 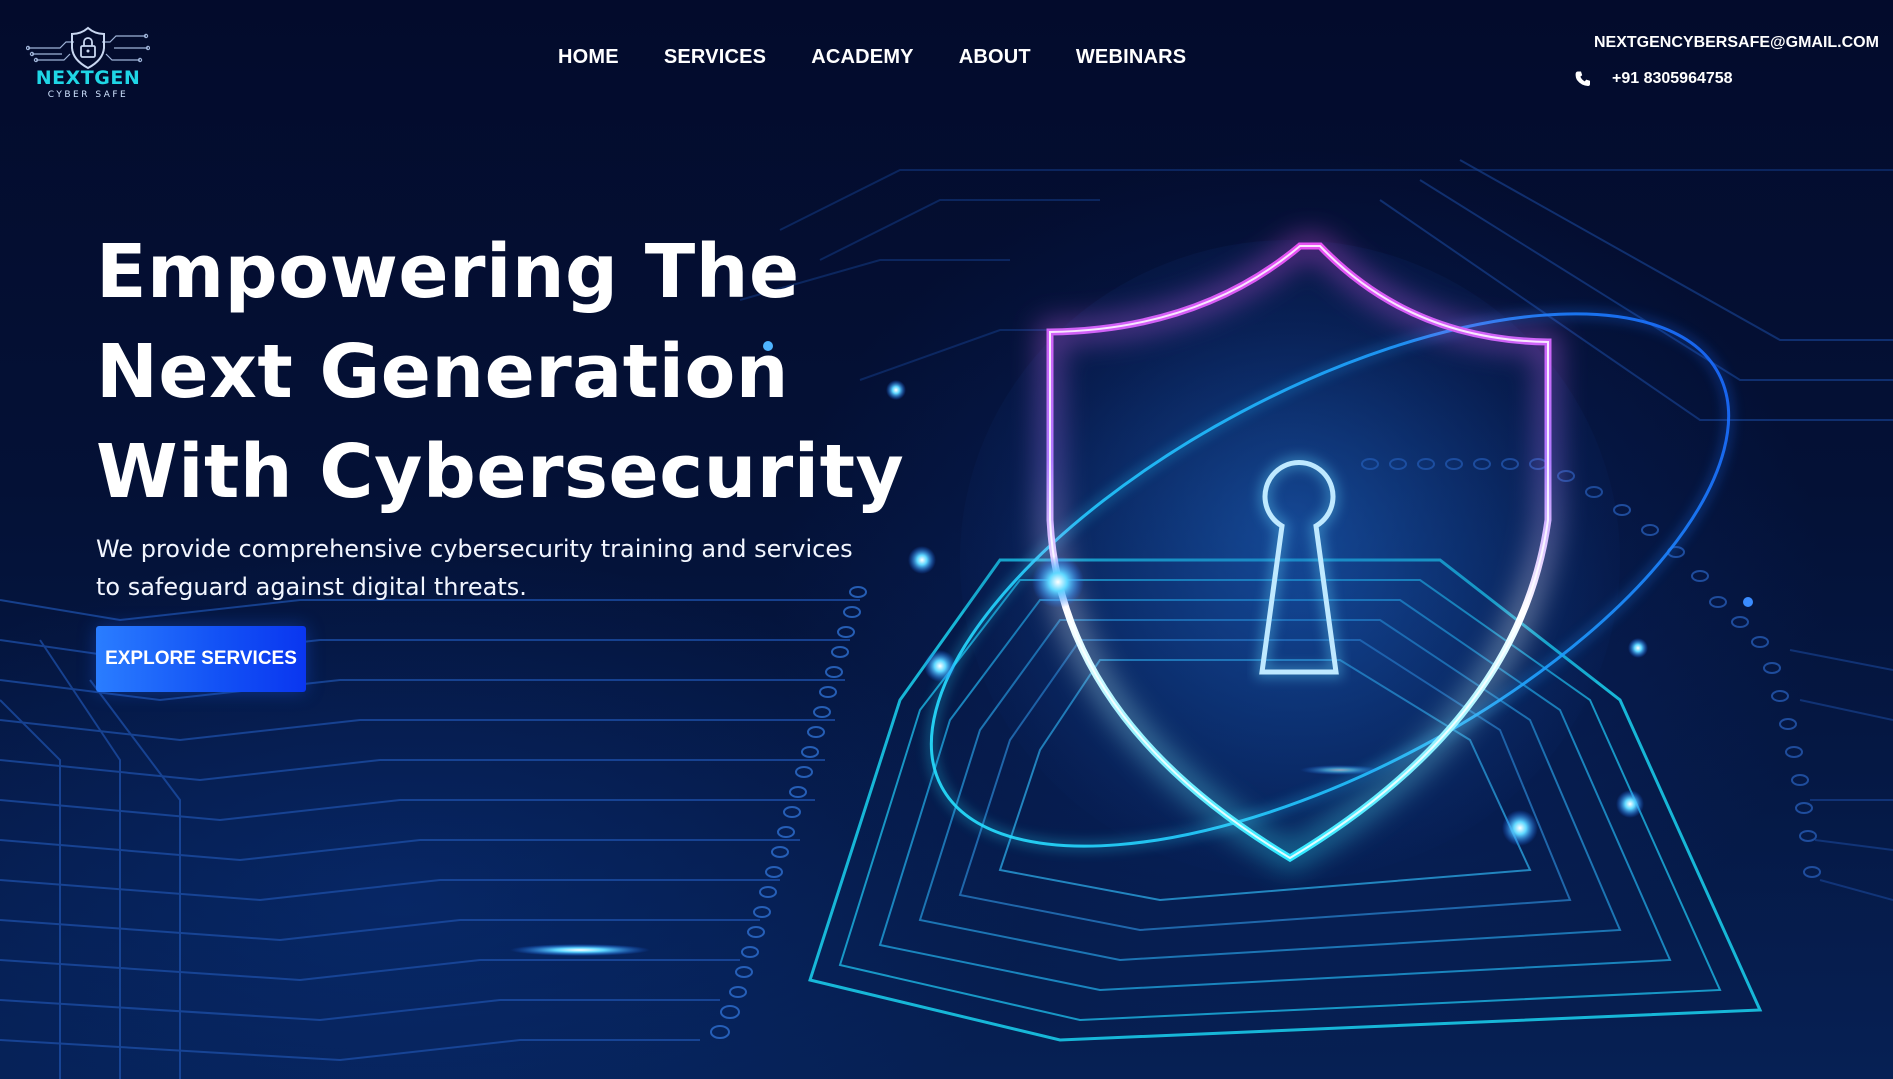 I want to click on main-nav: HOME SERVICES ACADEMY ABOUT WEBINARS, so click(x=894, y=57).